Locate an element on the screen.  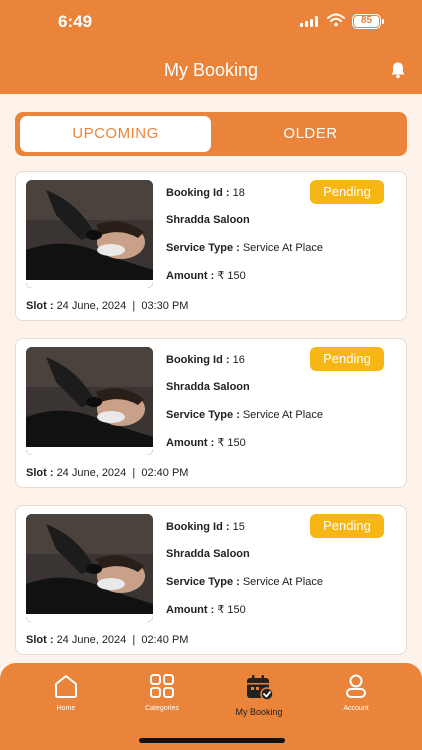
nav-item-home: Home is located at coordinates (66, 692).